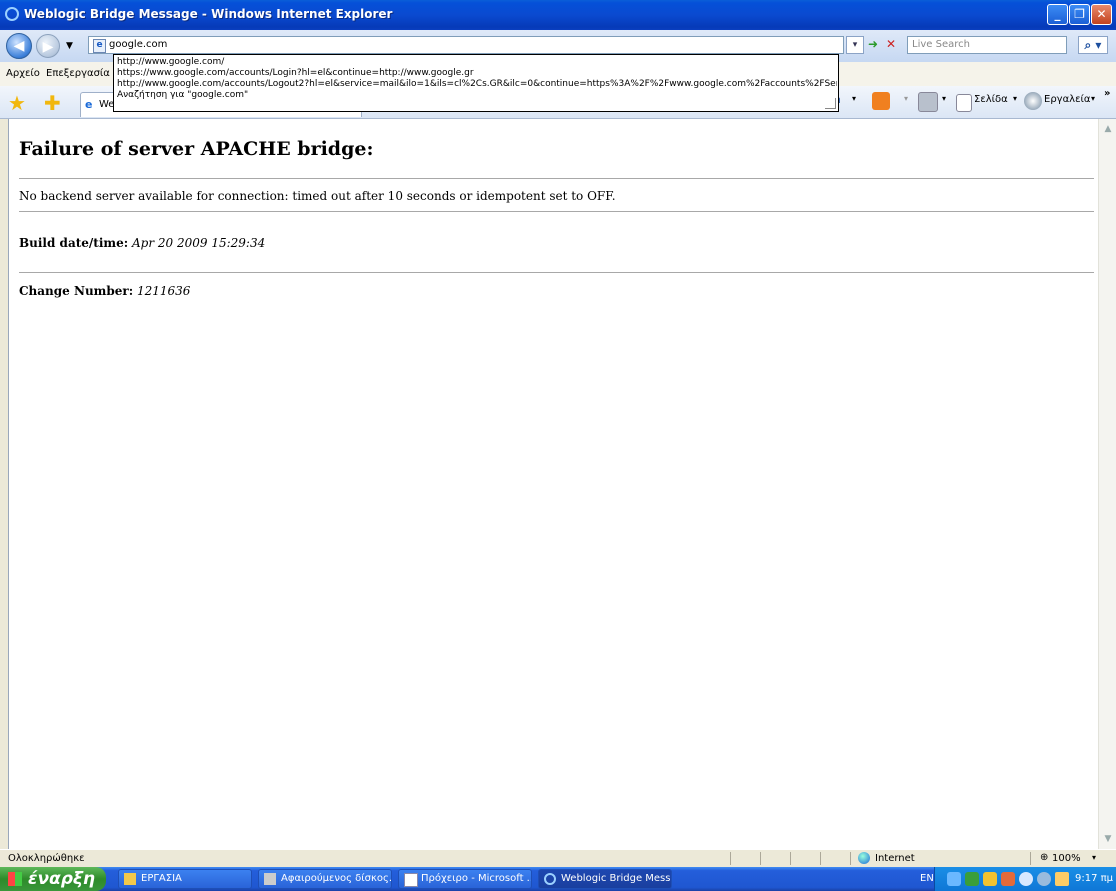 This screenshot has height=891, width=1116. What do you see at coordinates (198, 243) in the screenshot?
I see `build-value: Apr 20 2009 15:29:34` at bounding box center [198, 243].